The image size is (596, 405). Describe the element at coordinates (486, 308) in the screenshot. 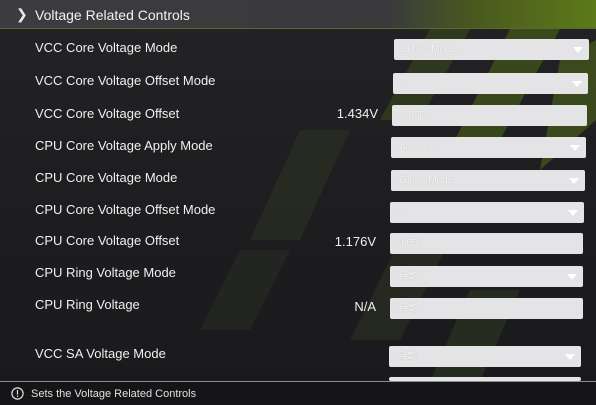

I see `cpu-ring-voltage-input: 自動` at that location.